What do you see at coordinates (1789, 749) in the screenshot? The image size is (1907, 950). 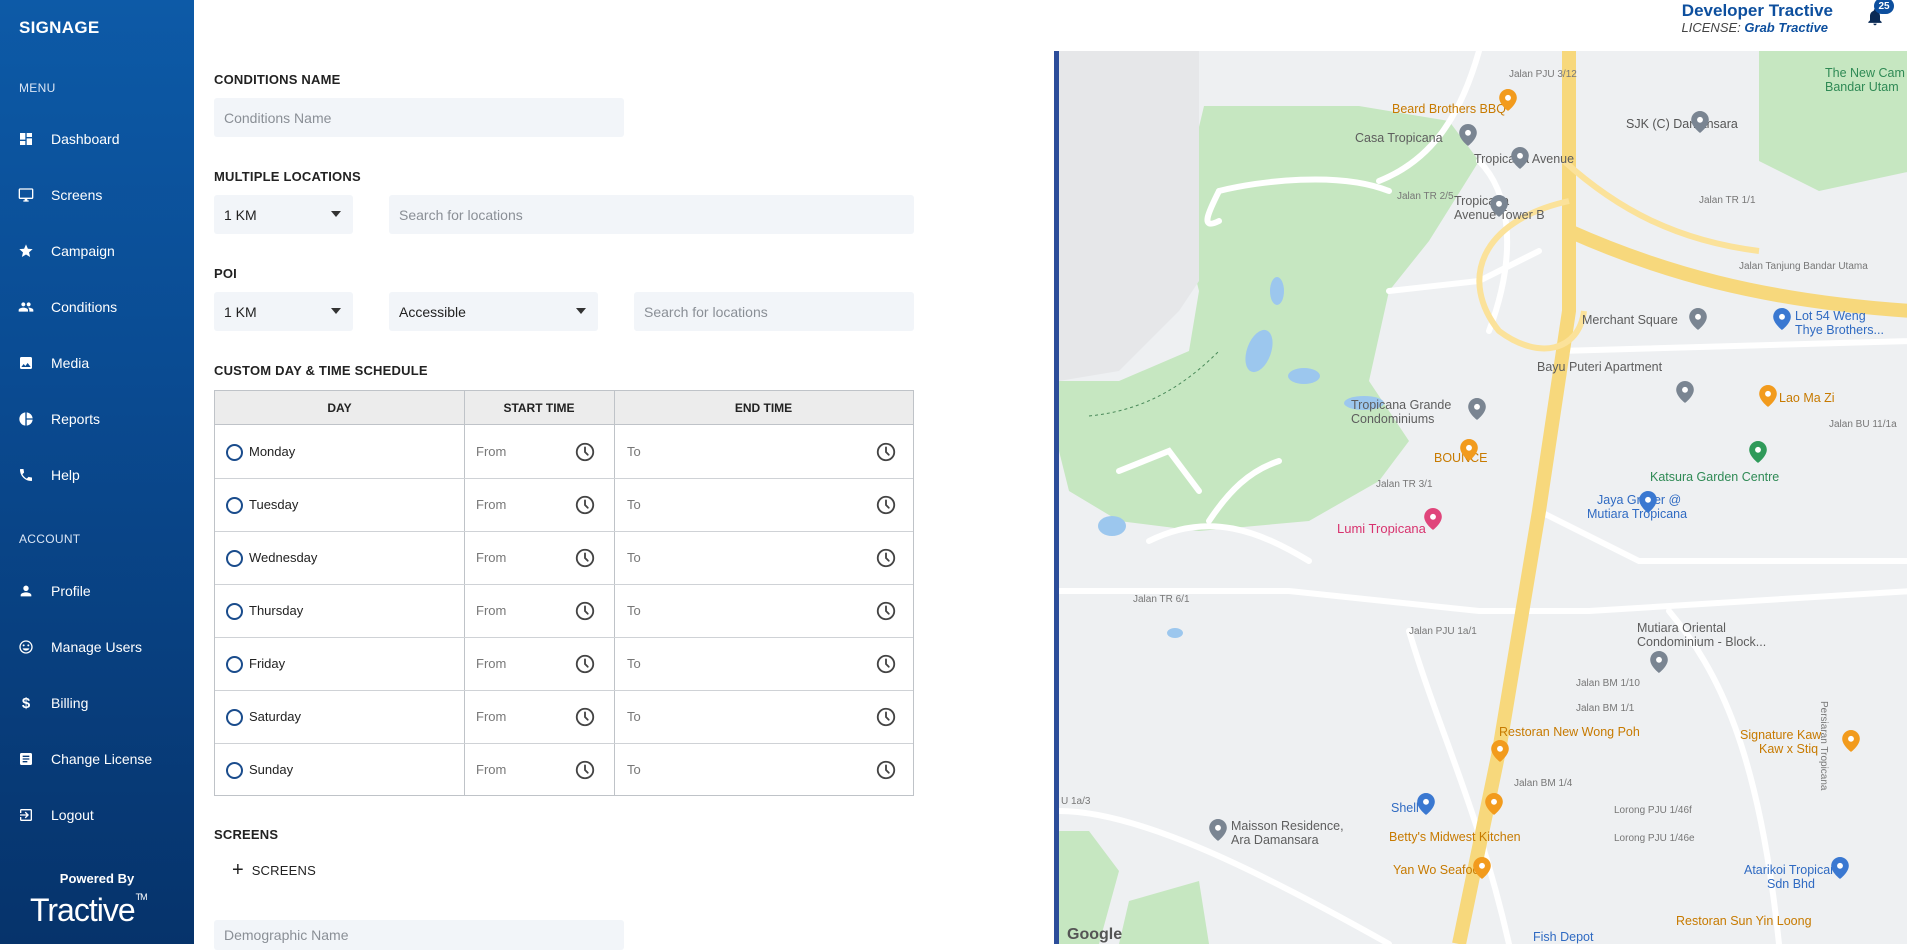 I see `poi-signature-kaw-line2: Kaw x Stiq` at bounding box center [1789, 749].